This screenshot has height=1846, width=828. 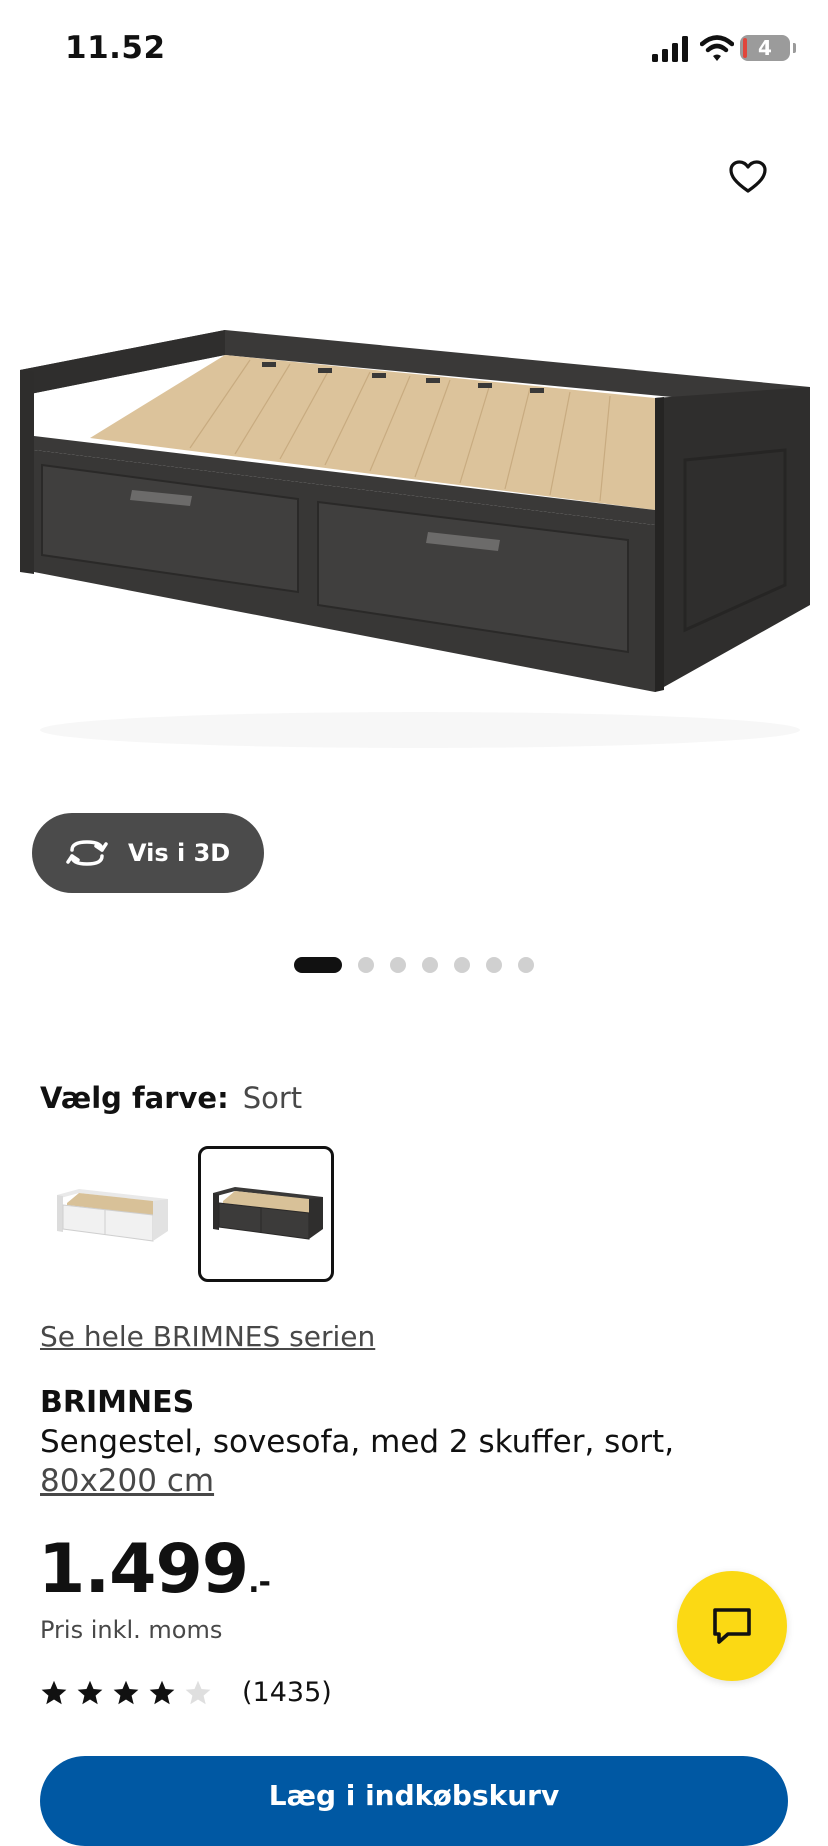 I want to click on battery-level: 4, so click(x=765, y=48).